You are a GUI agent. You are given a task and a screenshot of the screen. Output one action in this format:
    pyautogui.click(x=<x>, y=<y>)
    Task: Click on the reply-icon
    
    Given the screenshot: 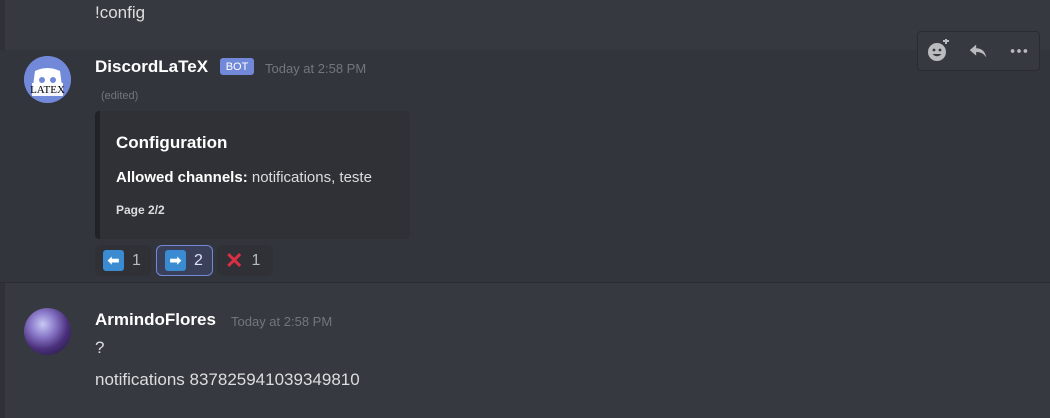 What is the action you would take?
    pyautogui.click(x=978, y=51)
    